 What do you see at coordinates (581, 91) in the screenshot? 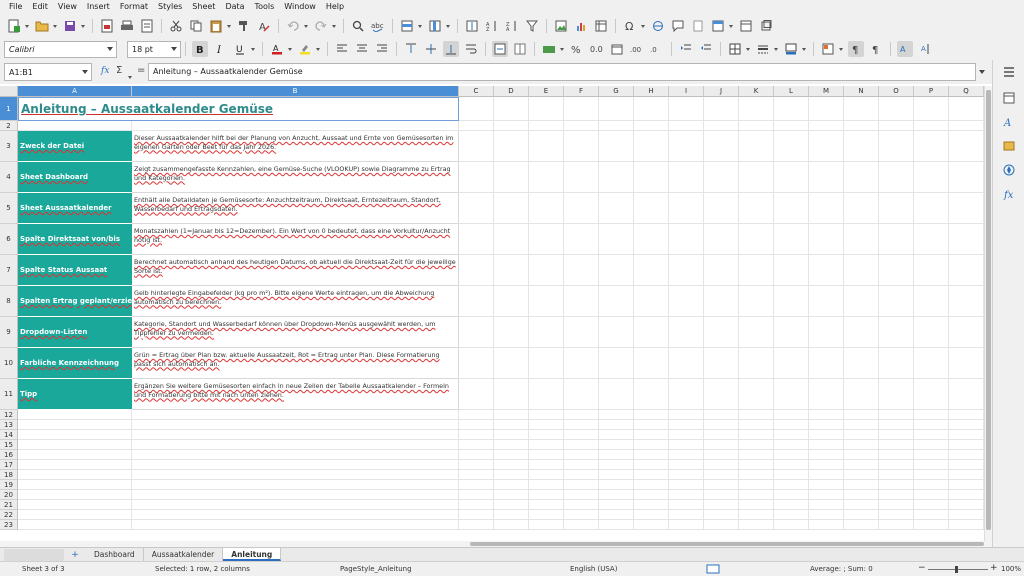
I see `column-header-f: F` at bounding box center [581, 91].